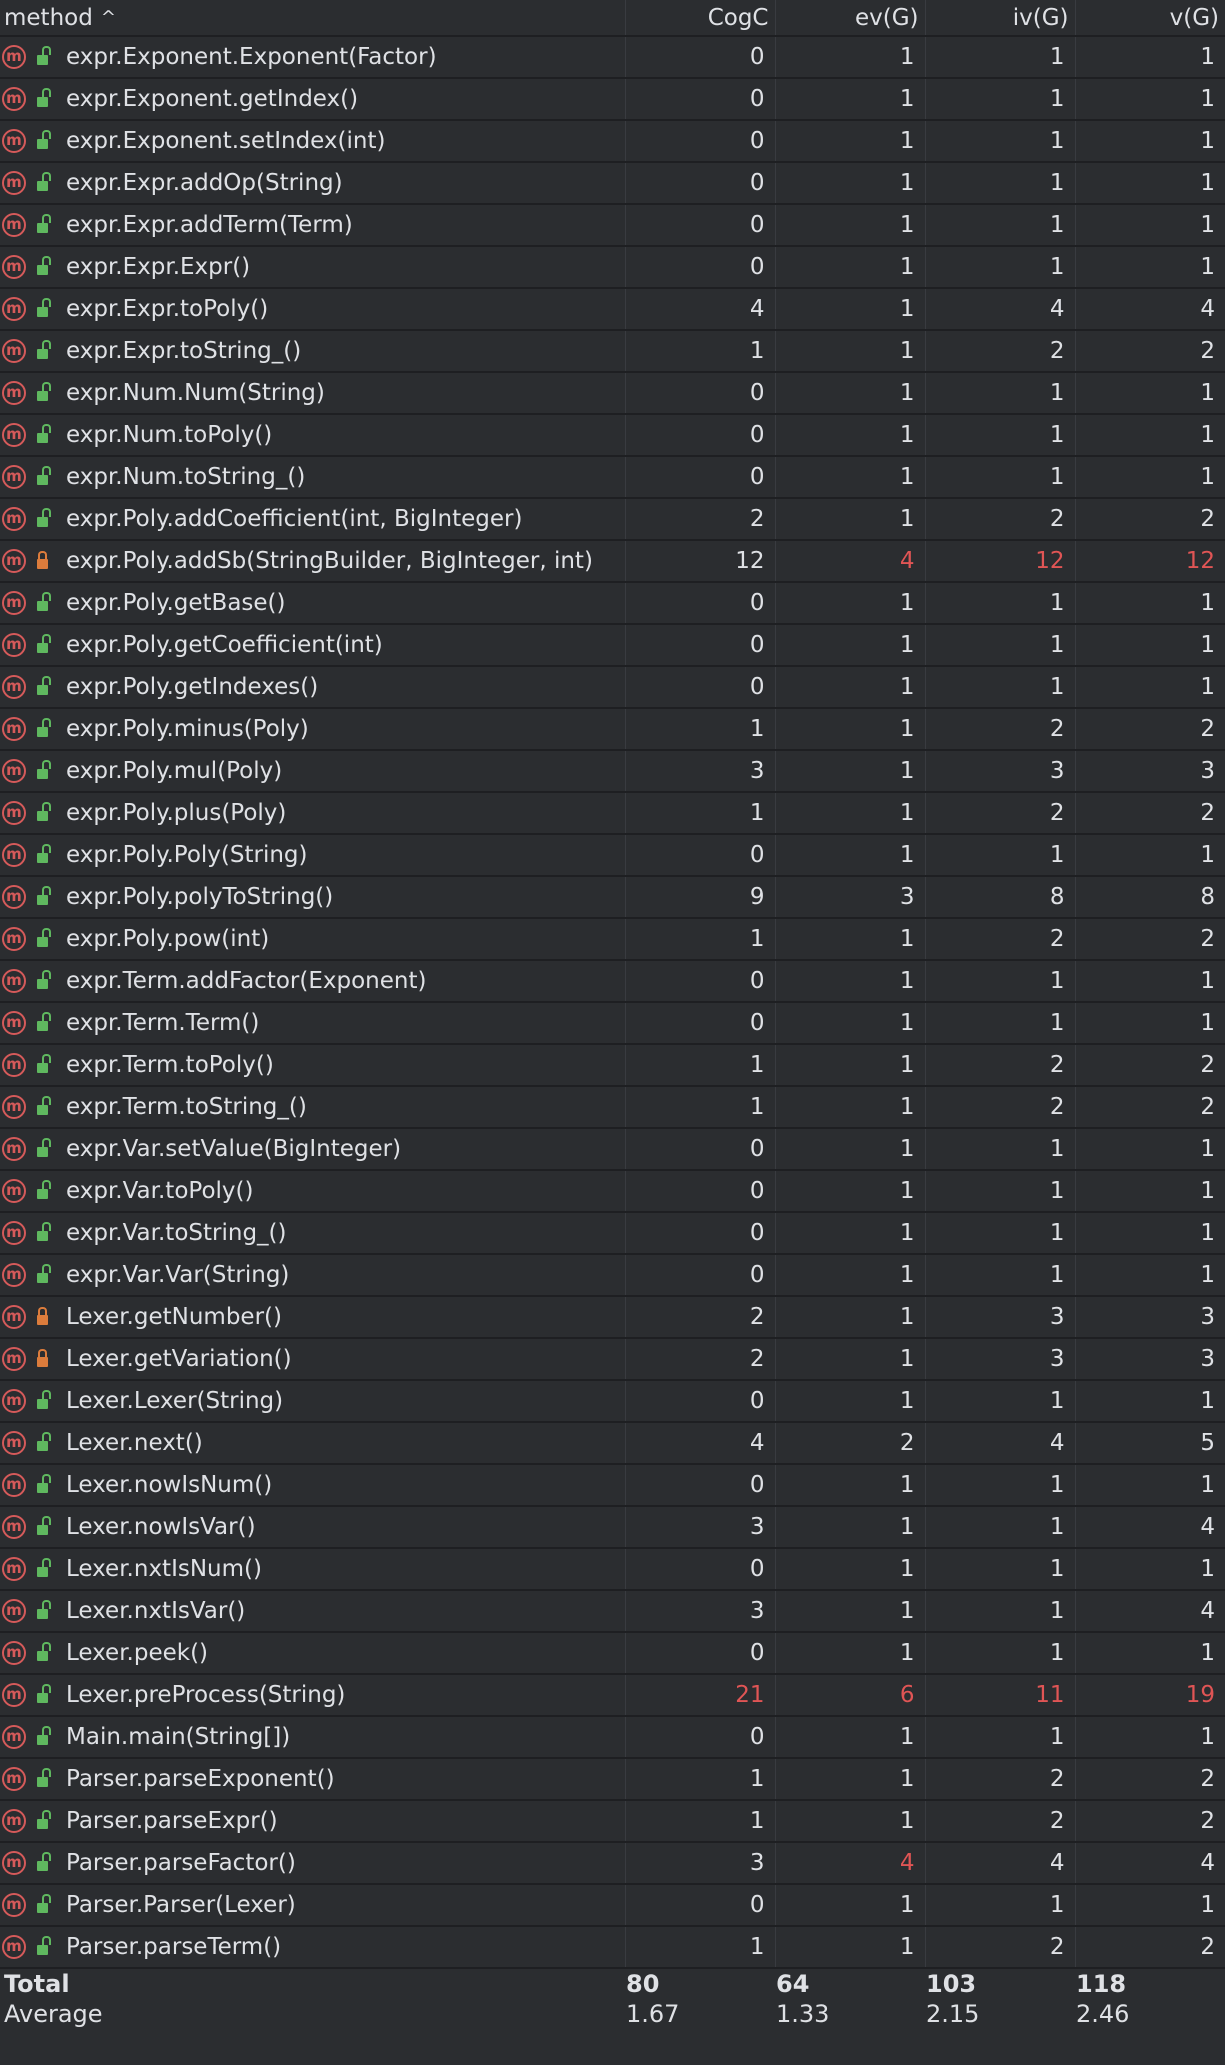 The height and width of the screenshot is (2065, 1225). Describe the element at coordinates (612, 1107) in the screenshot. I see `table-row: m expr.Term.toString_() 1 1 2 2` at that location.